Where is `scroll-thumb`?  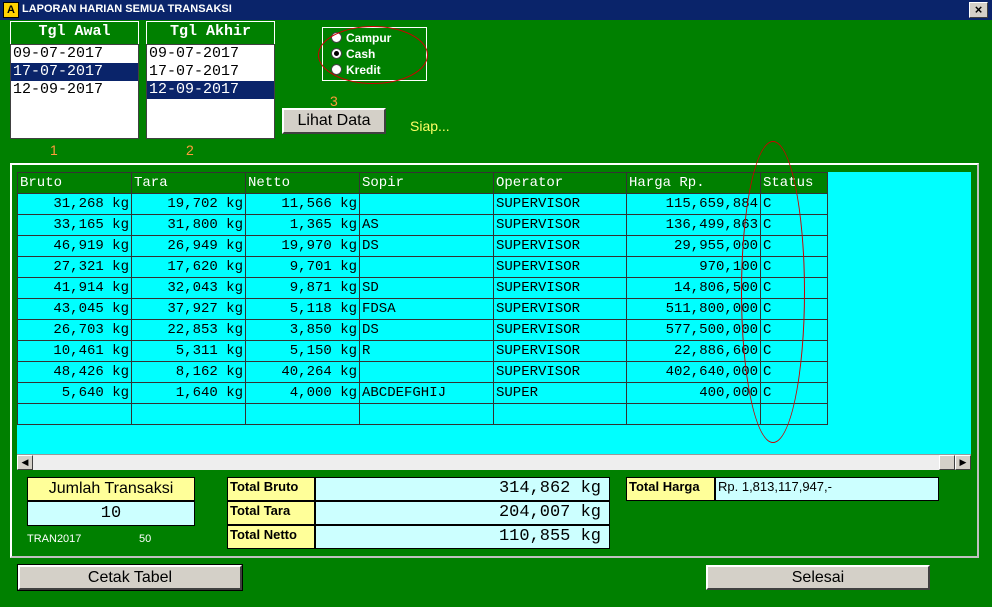
scroll-thumb is located at coordinates (947, 462).